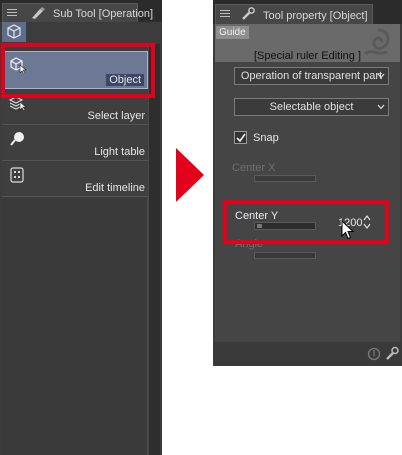 The image size is (402, 455). What do you see at coordinates (103, 14) in the screenshot?
I see `panel-title: Sub Tool [Operation]` at bounding box center [103, 14].